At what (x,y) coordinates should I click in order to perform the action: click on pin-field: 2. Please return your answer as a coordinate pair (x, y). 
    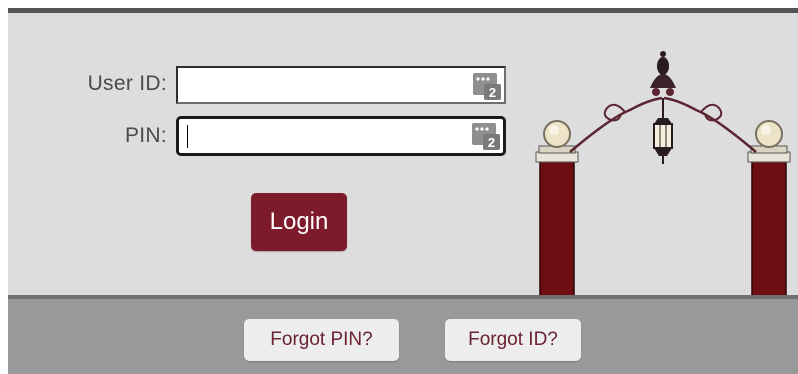
    Looking at the image, I should click on (341, 136).